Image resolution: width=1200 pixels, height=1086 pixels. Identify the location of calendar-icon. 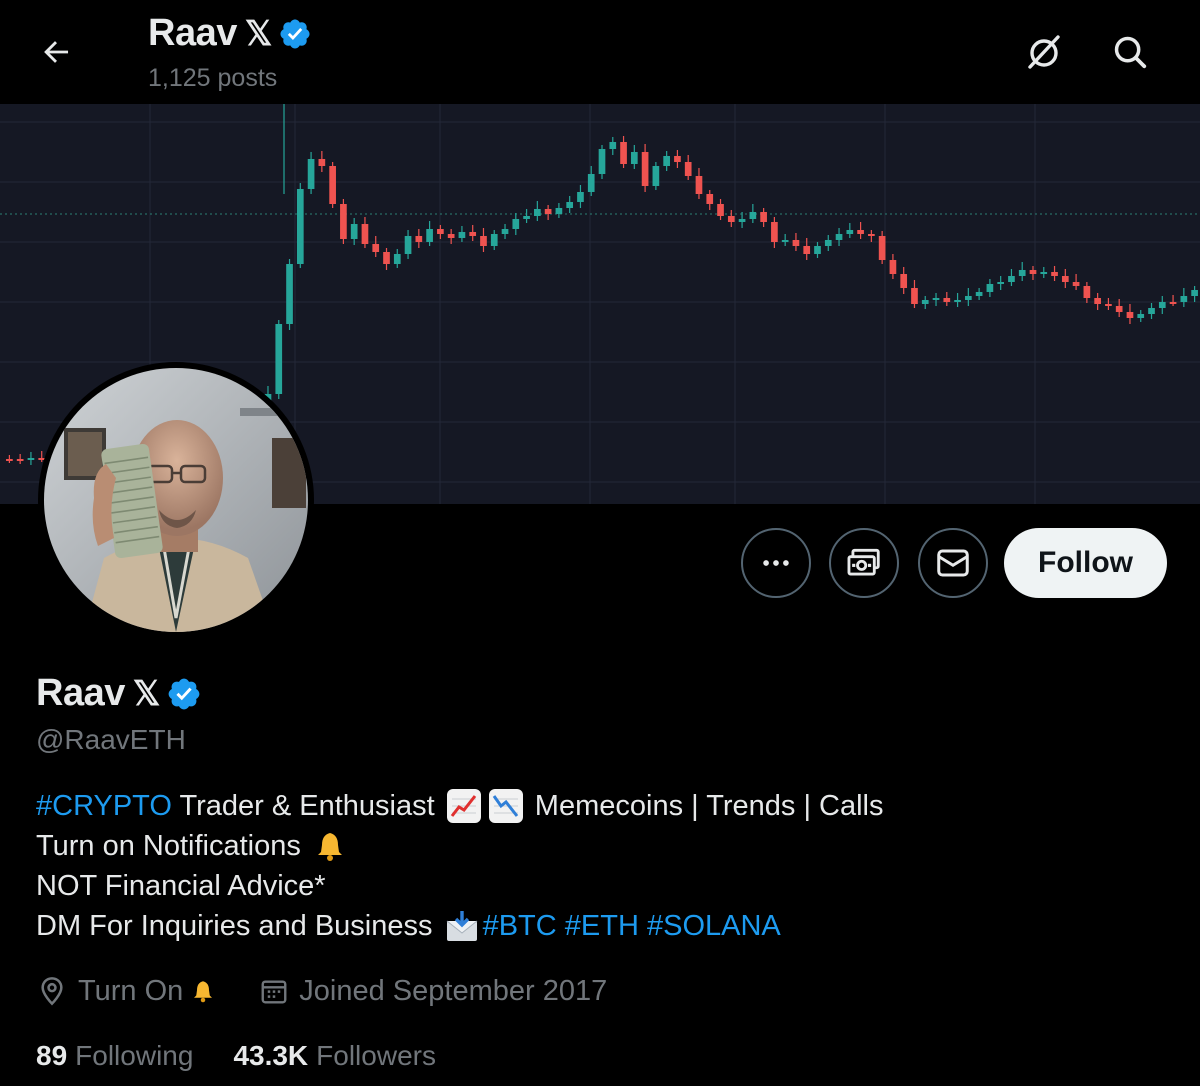
(274, 992).